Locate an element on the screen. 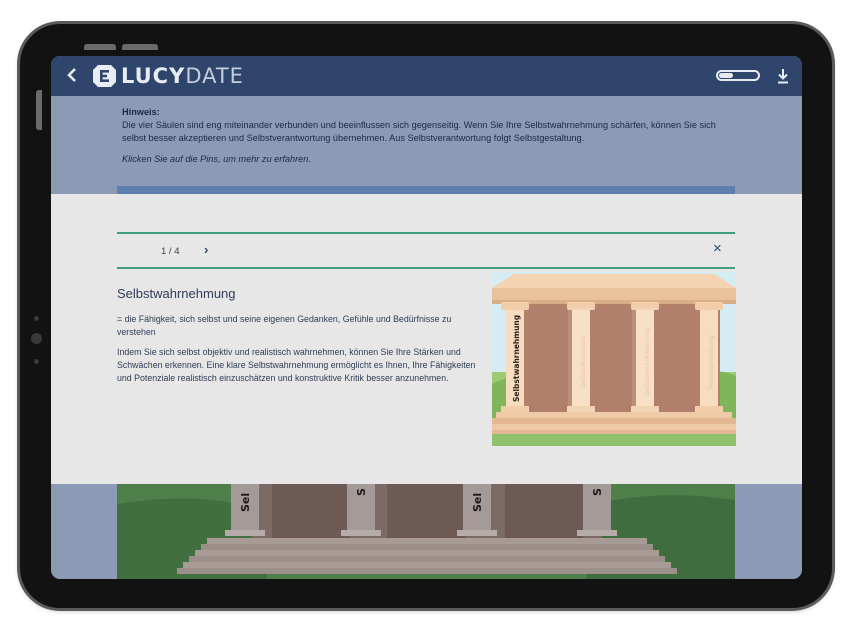 The image size is (850, 635). pillar-label-faded-2: Selbstverantwortung is located at coordinates (647, 362).